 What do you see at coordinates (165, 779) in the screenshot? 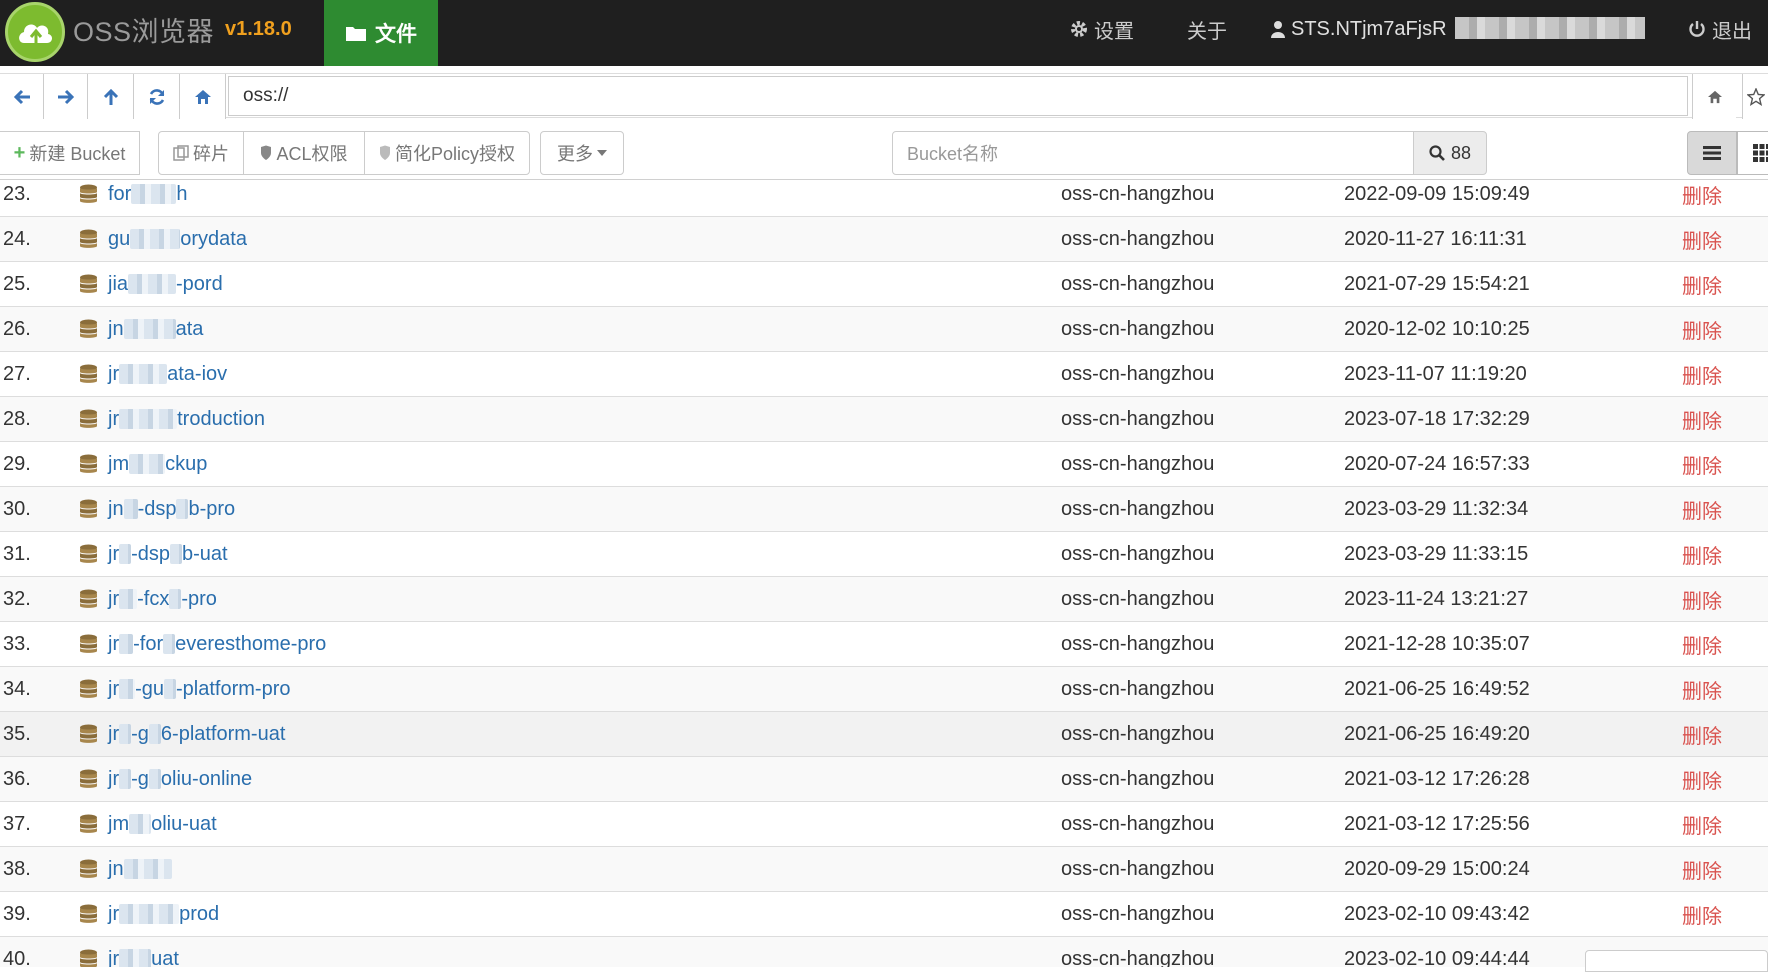
I see `bucket-name-link: jr -g oliu-online` at bounding box center [165, 779].